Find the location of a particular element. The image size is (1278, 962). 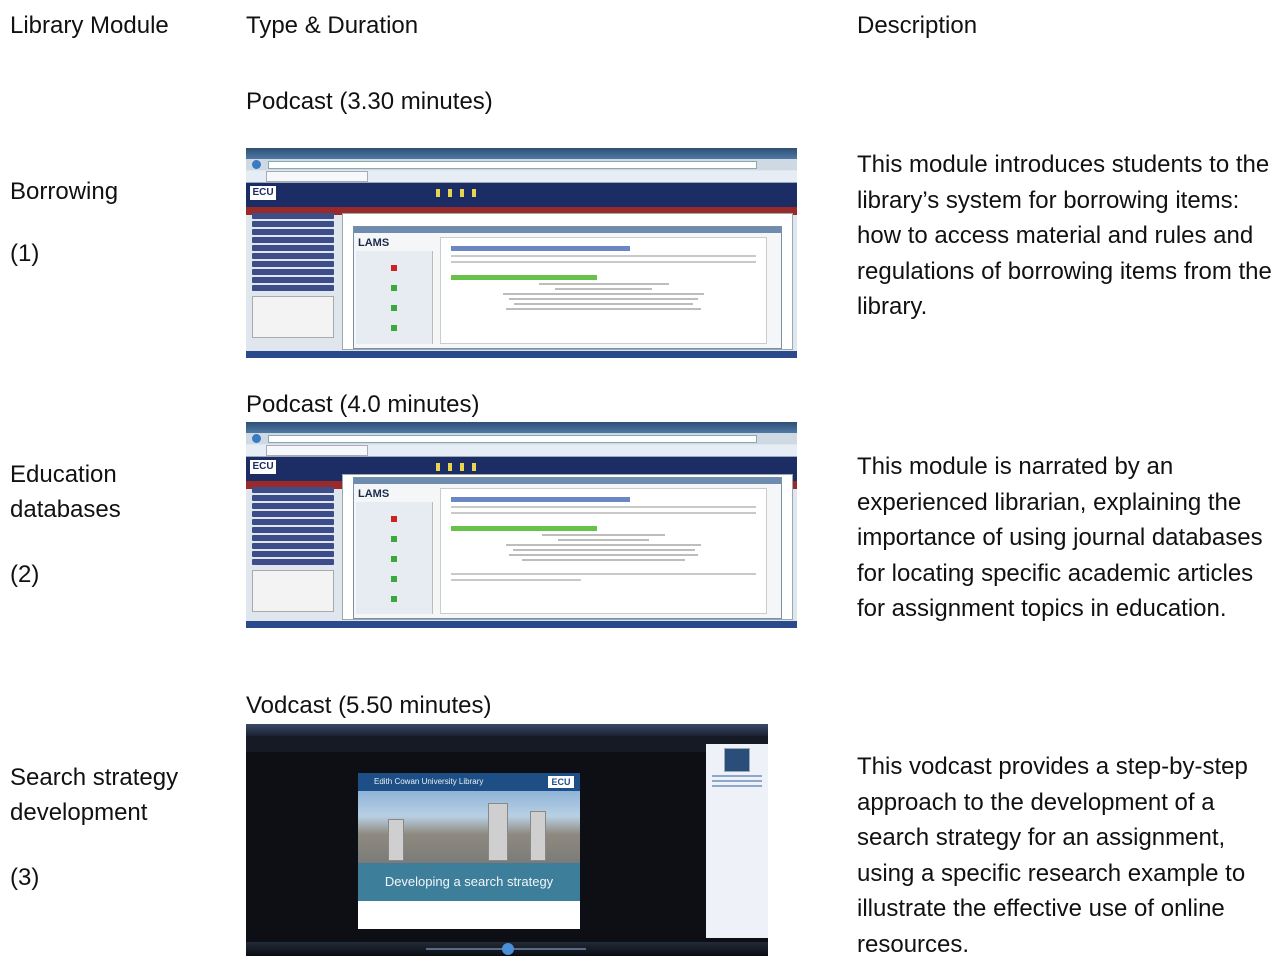

module-type-duration: Podcast (3.30 minutes) is located at coordinates (369, 101).